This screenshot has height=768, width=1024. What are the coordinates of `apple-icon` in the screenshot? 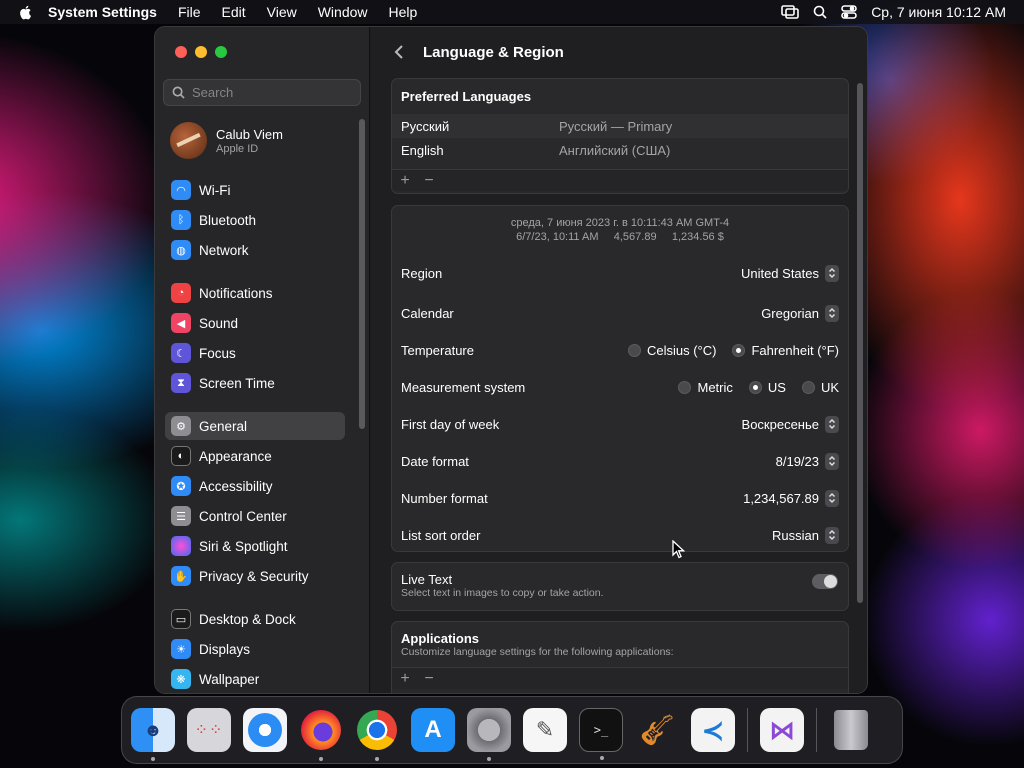 It's located at (26, 12).